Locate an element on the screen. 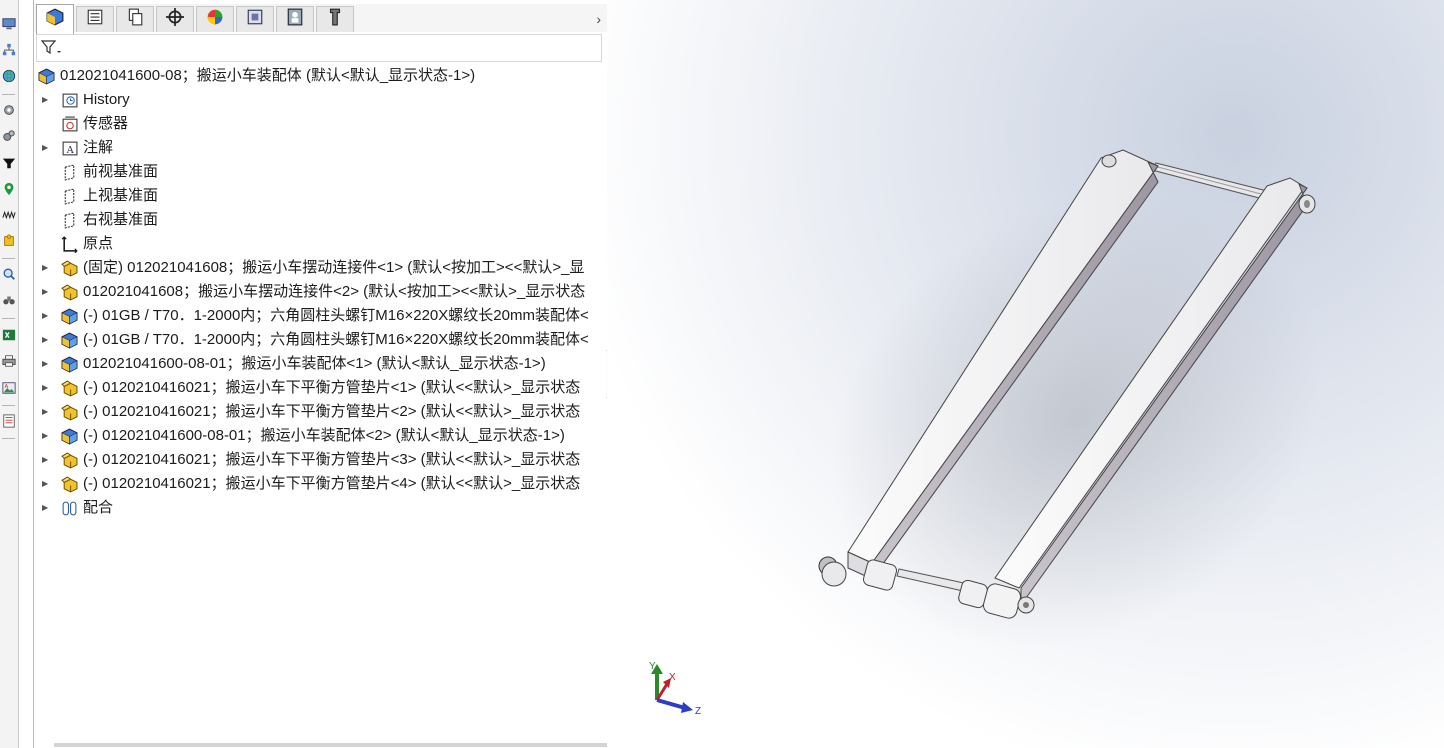  tab-8-icon is located at coordinates (335, 19).